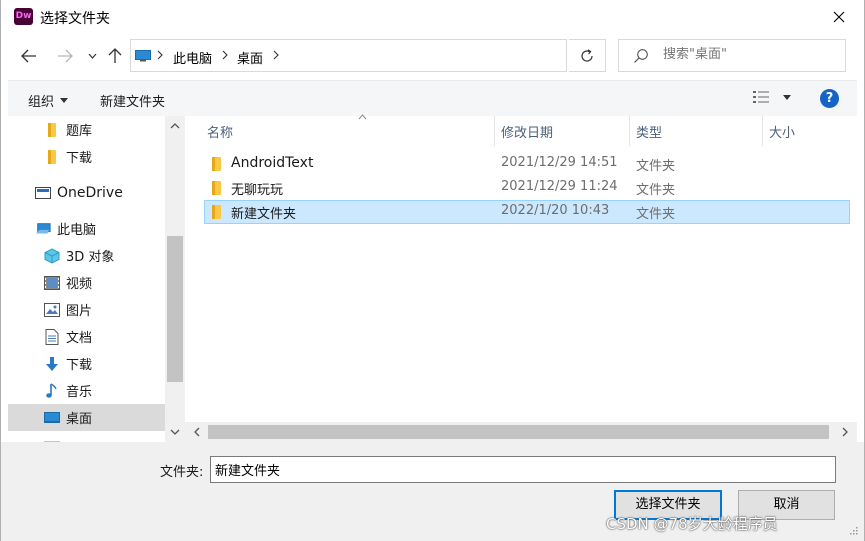 Image resolution: width=865 pixels, height=541 pixels. What do you see at coordinates (52, 310) in the screenshot?
I see `picture-icon` at bounding box center [52, 310].